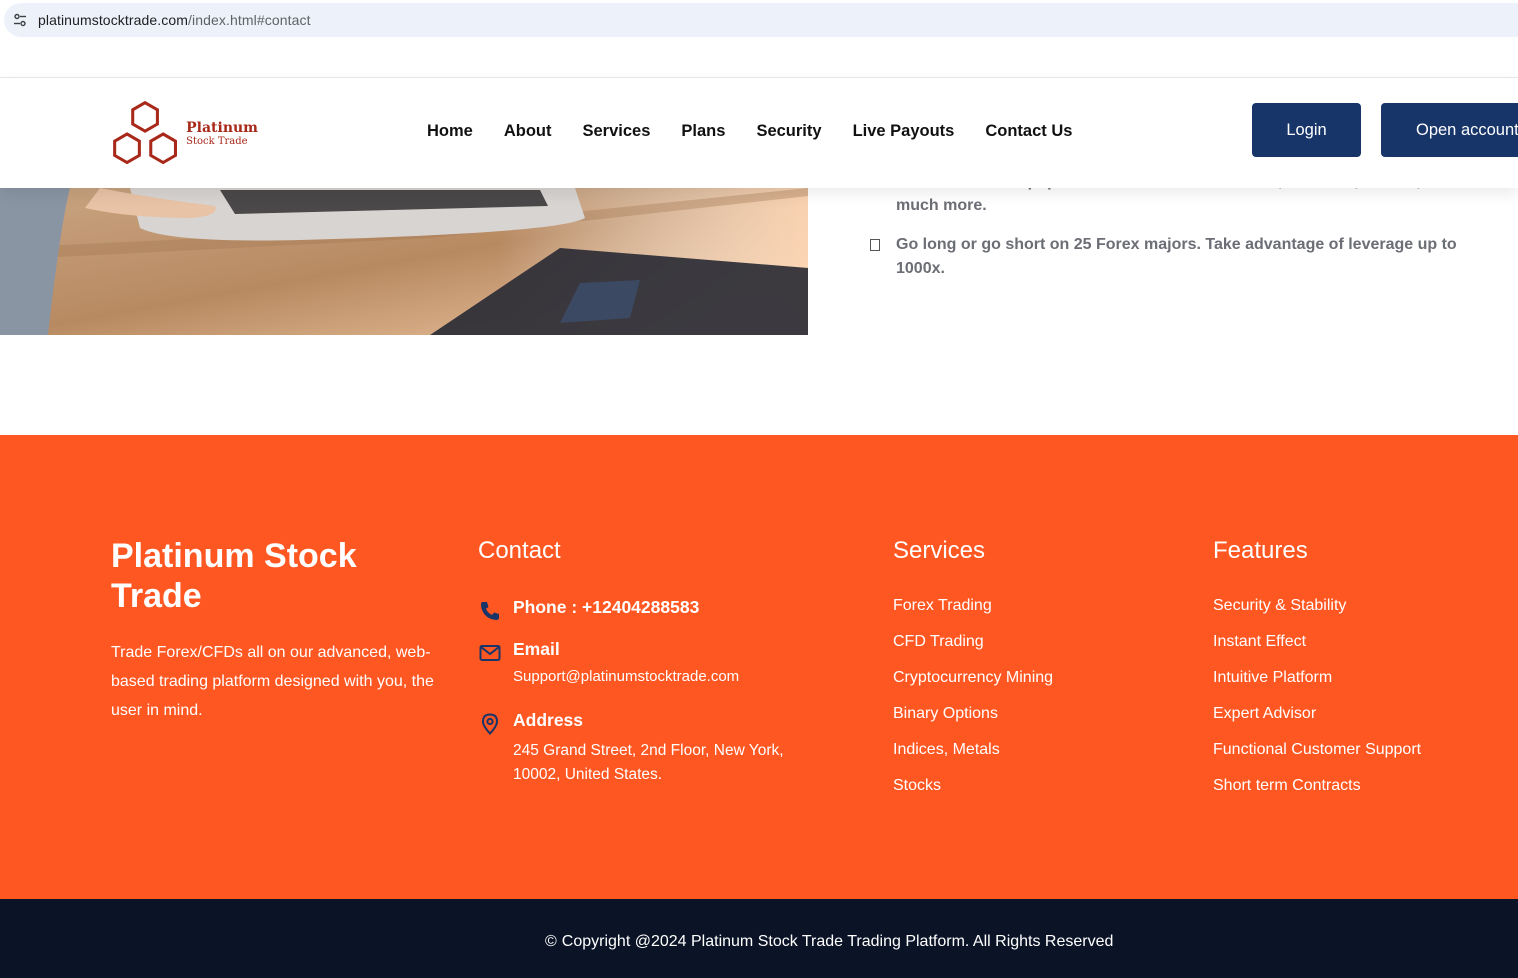 This screenshot has width=1518, height=978. What do you see at coordinates (548, 720) in the screenshot?
I see `address-label: Address` at bounding box center [548, 720].